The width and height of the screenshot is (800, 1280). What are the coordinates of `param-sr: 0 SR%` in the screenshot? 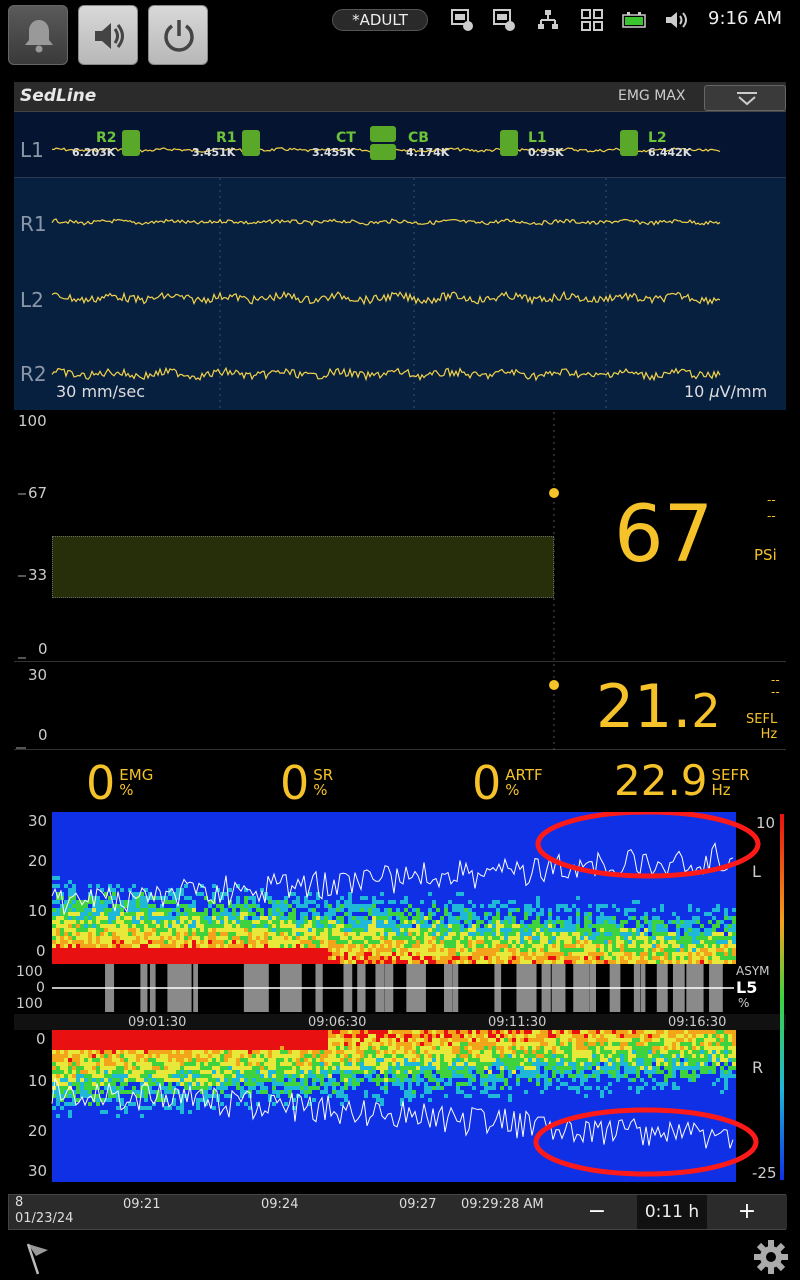 It's located at (306, 783).